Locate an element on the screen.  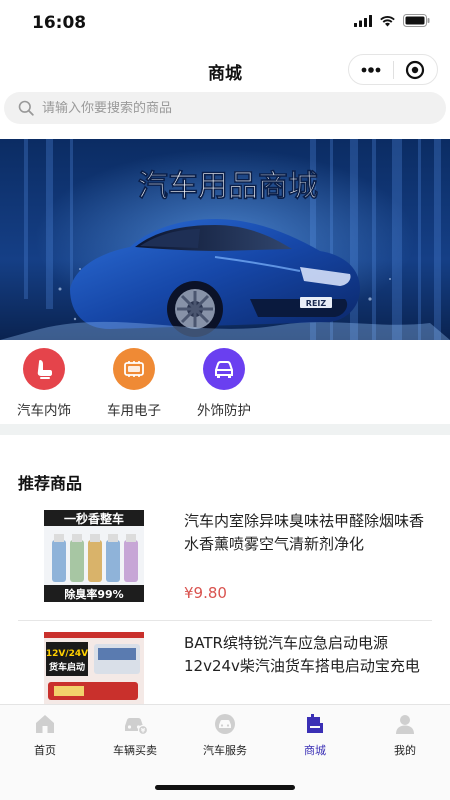
product-price: ¥9.80 is located at coordinates (205, 593).